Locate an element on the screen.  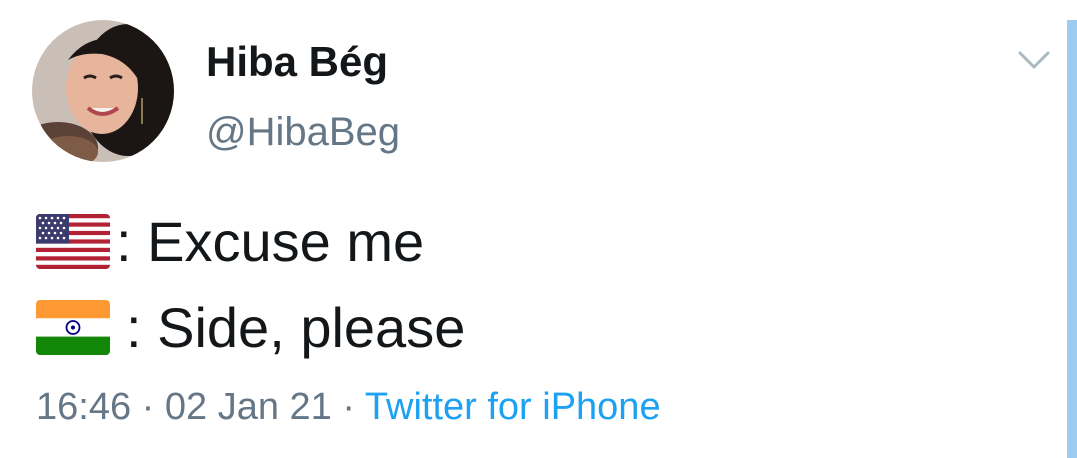
tweet-time: 16:46 is located at coordinates (83, 407).